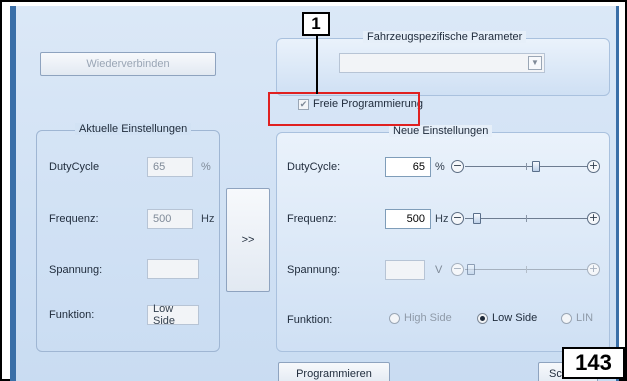  What do you see at coordinates (173, 315) in the screenshot?
I see `current-function-field: Low Side` at bounding box center [173, 315].